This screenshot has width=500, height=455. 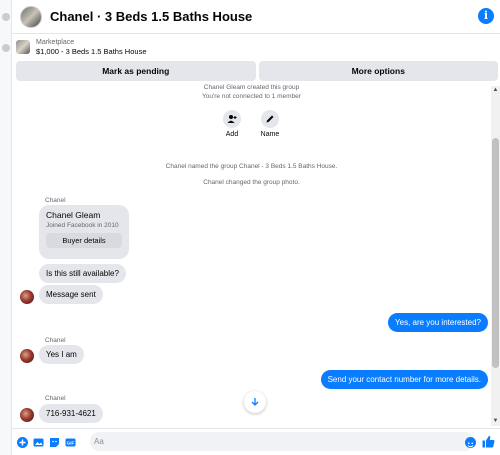 I want to click on message-composer: GIF Aa, so click(x=256, y=441).